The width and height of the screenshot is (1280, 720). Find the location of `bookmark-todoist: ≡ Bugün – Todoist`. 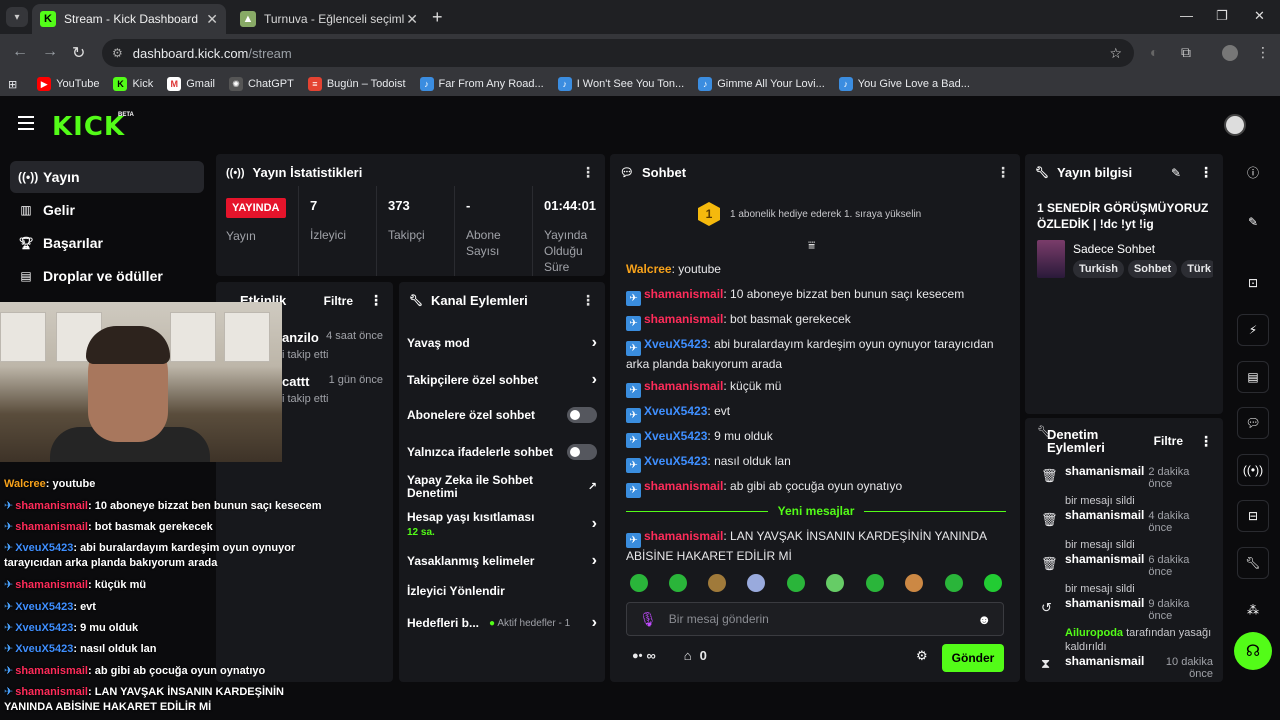

bookmark-todoist: ≡ Bugün – Todoist is located at coordinates (356, 84).